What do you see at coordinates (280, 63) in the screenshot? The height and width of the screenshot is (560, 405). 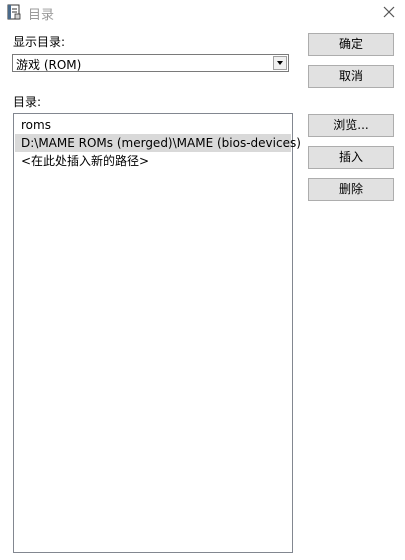 I see `chevron-down-icon` at bounding box center [280, 63].